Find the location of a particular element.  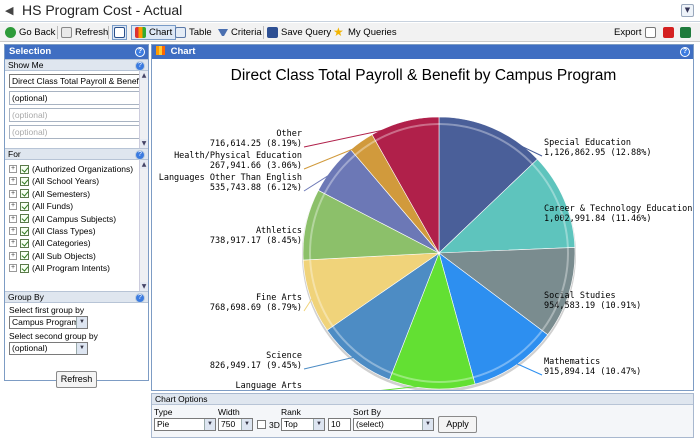

threed-label: 3D is located at coordinates (274, 425).